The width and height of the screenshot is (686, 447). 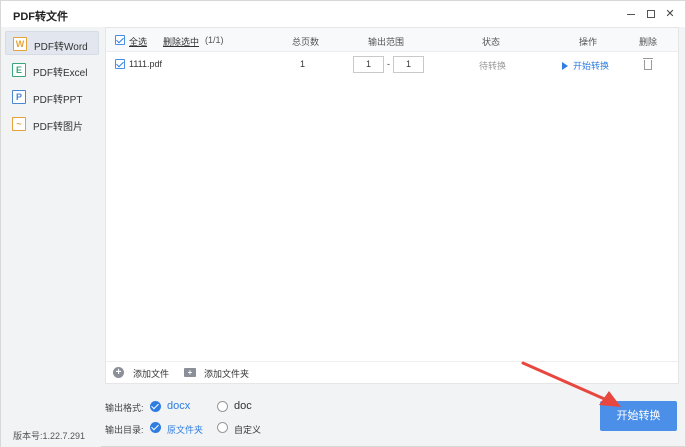 I want to click on title-bar: PDF转文件 ✕, so click(x=343, y=14).